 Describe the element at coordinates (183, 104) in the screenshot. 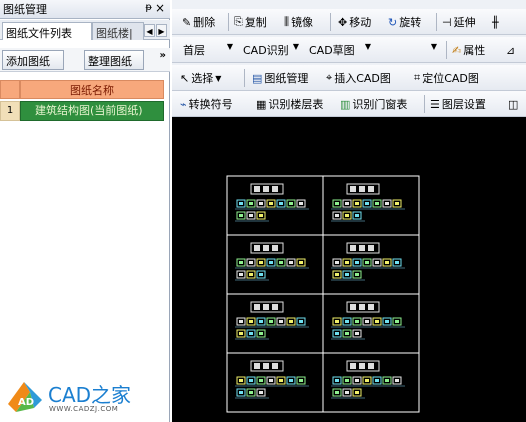

I see `convert-symbol-icon: ⌁` at that location.